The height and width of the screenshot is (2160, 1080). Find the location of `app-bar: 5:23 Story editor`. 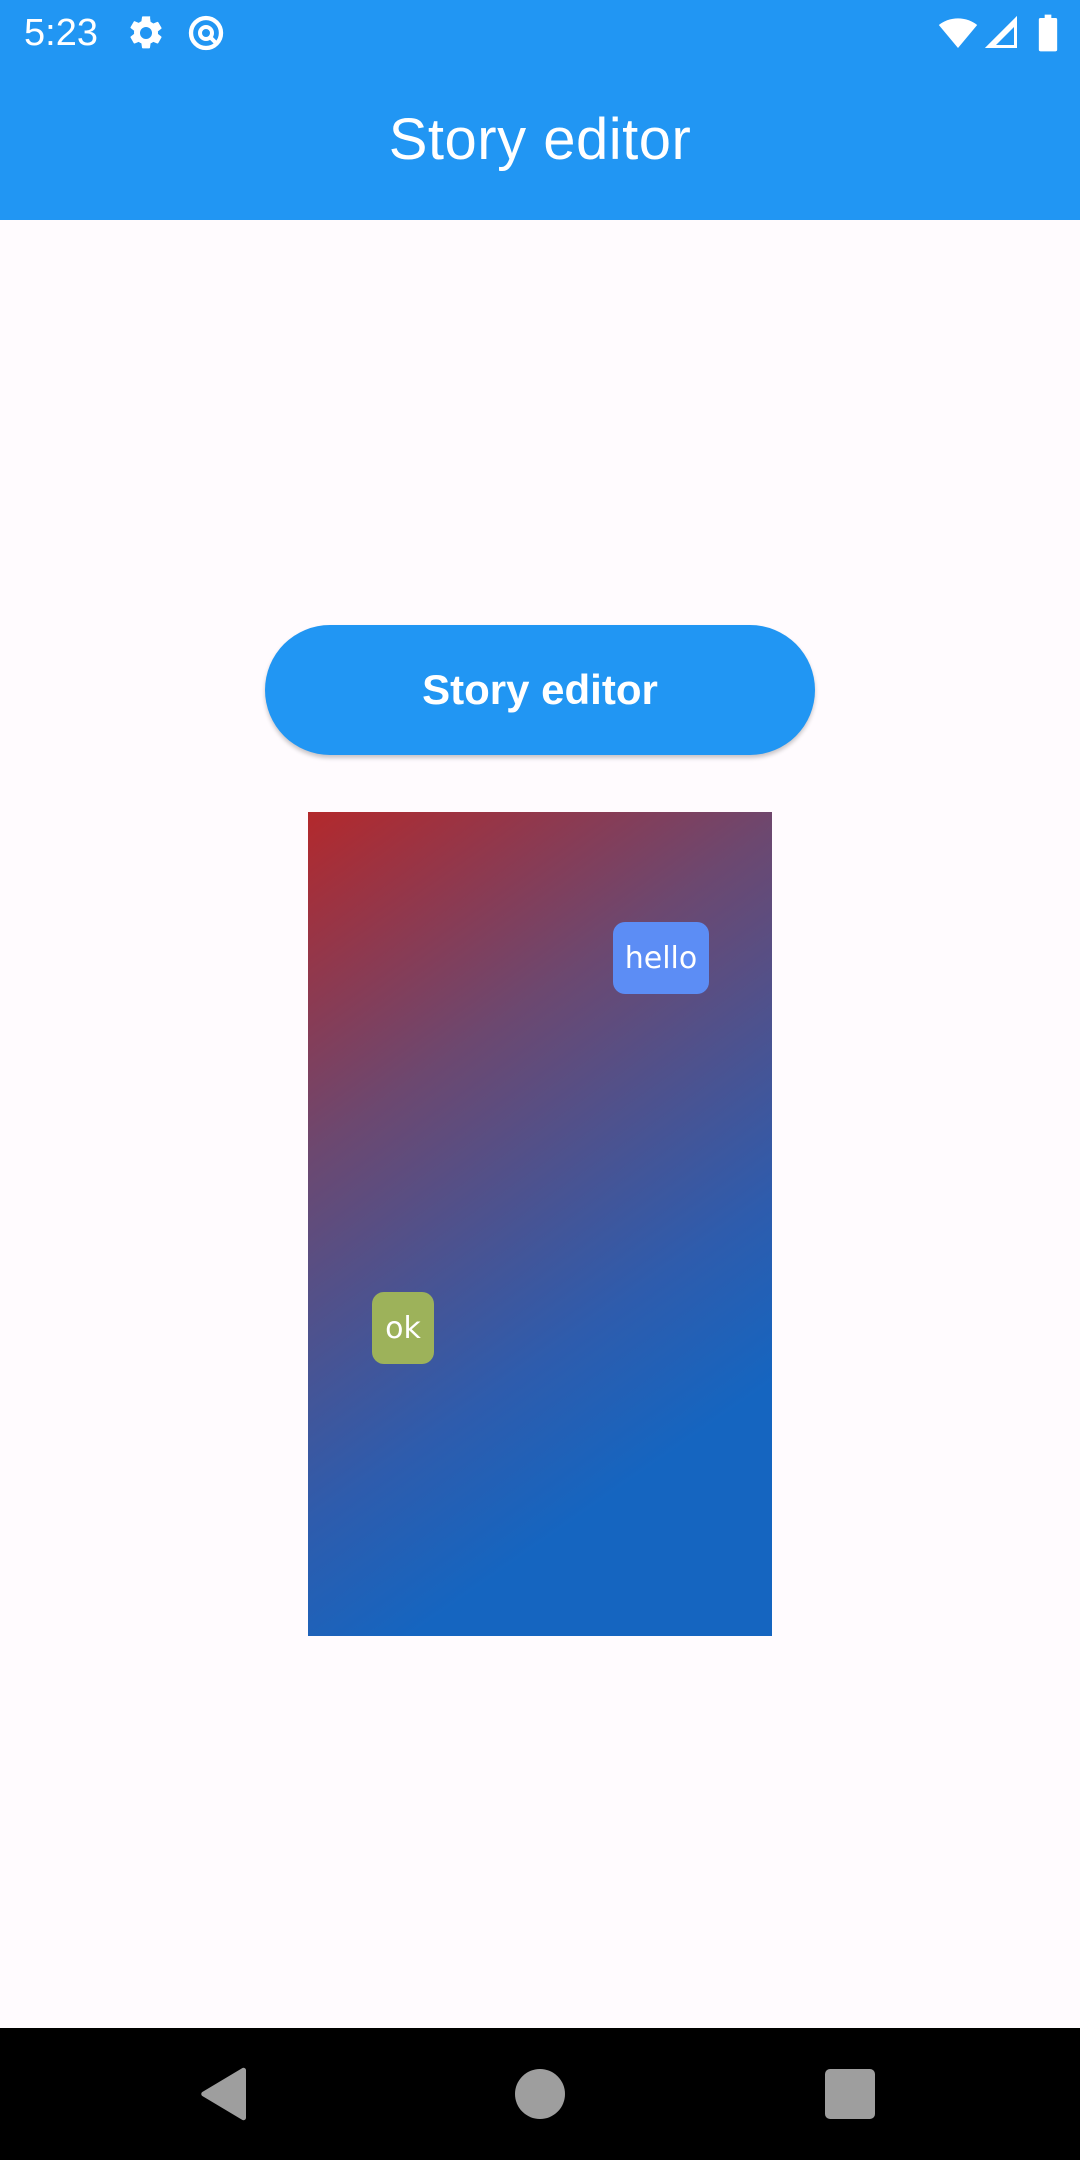

app-bar: 5:23 Story editor is located at coordinates (540, 110).